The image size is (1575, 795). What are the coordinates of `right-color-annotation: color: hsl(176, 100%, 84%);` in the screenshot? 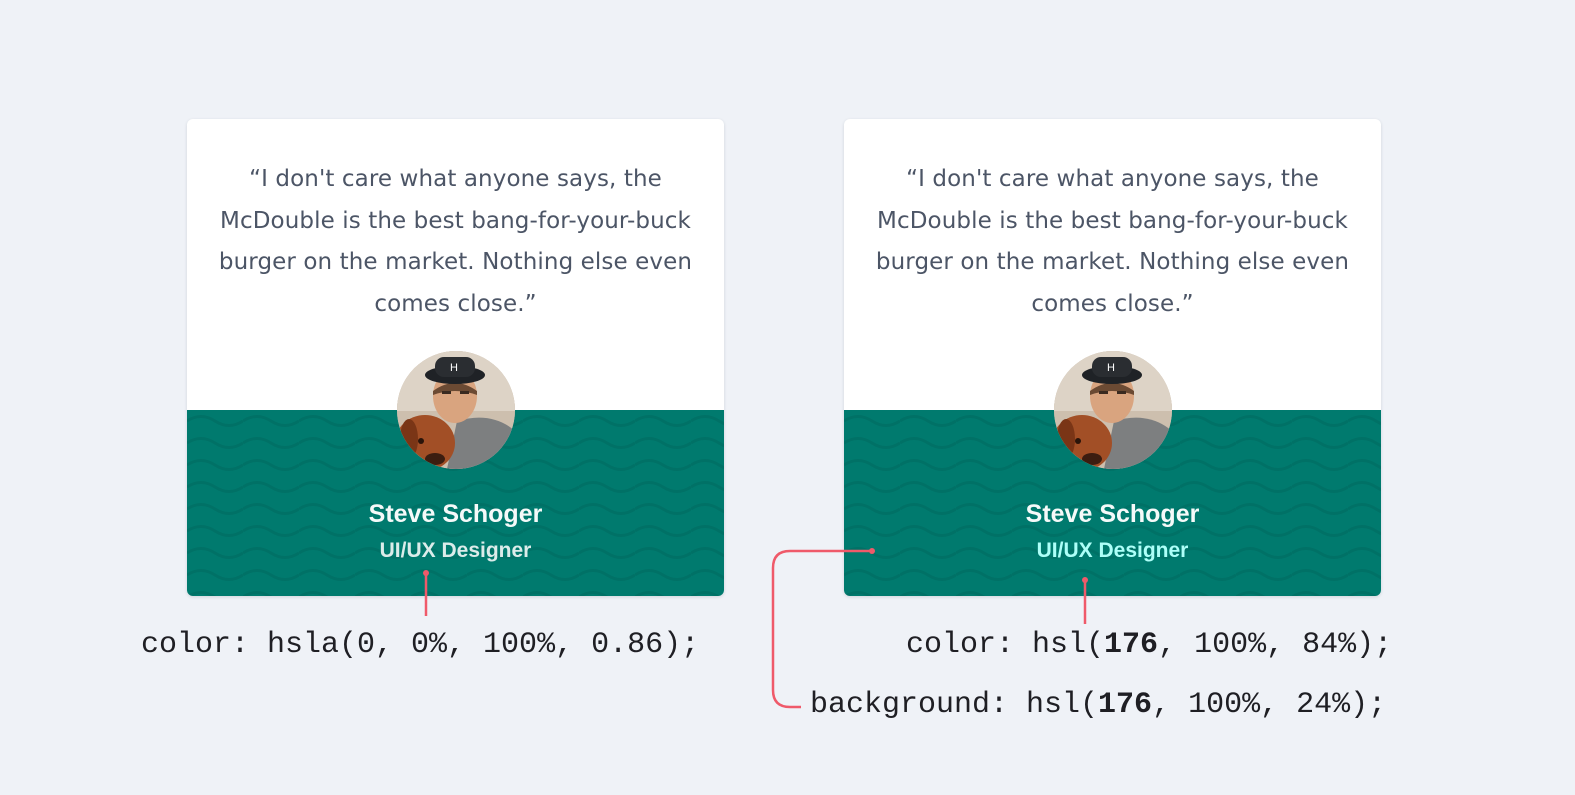 It's located at (1149, 645).